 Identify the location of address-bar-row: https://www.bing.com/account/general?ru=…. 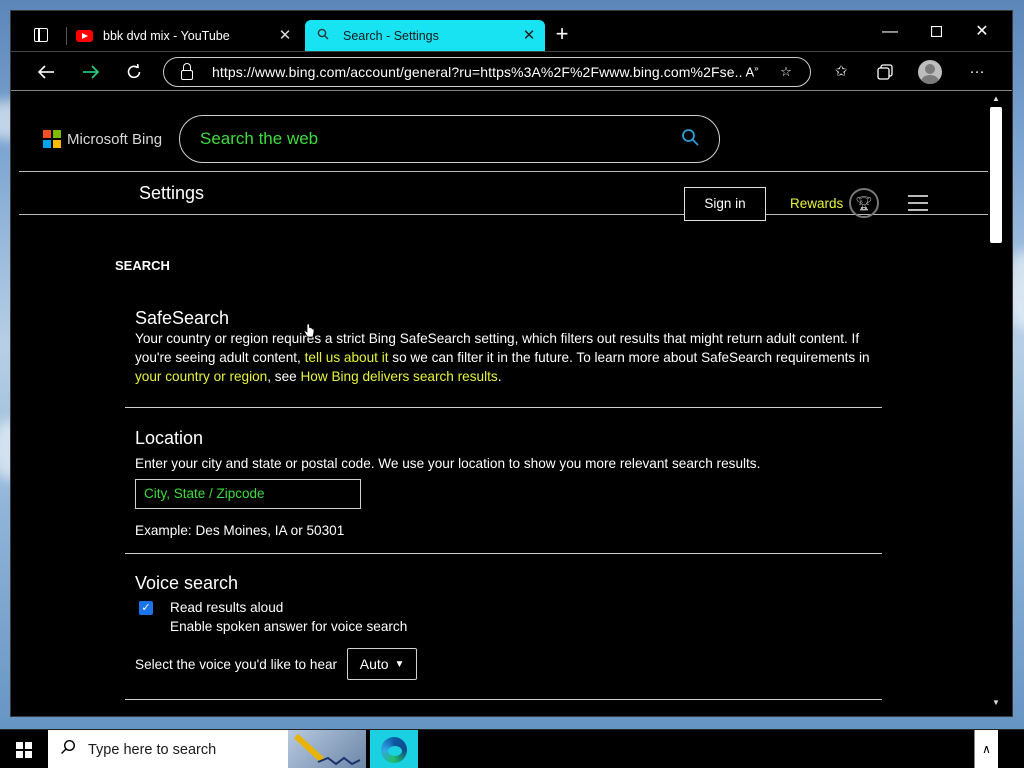
(511, 71).